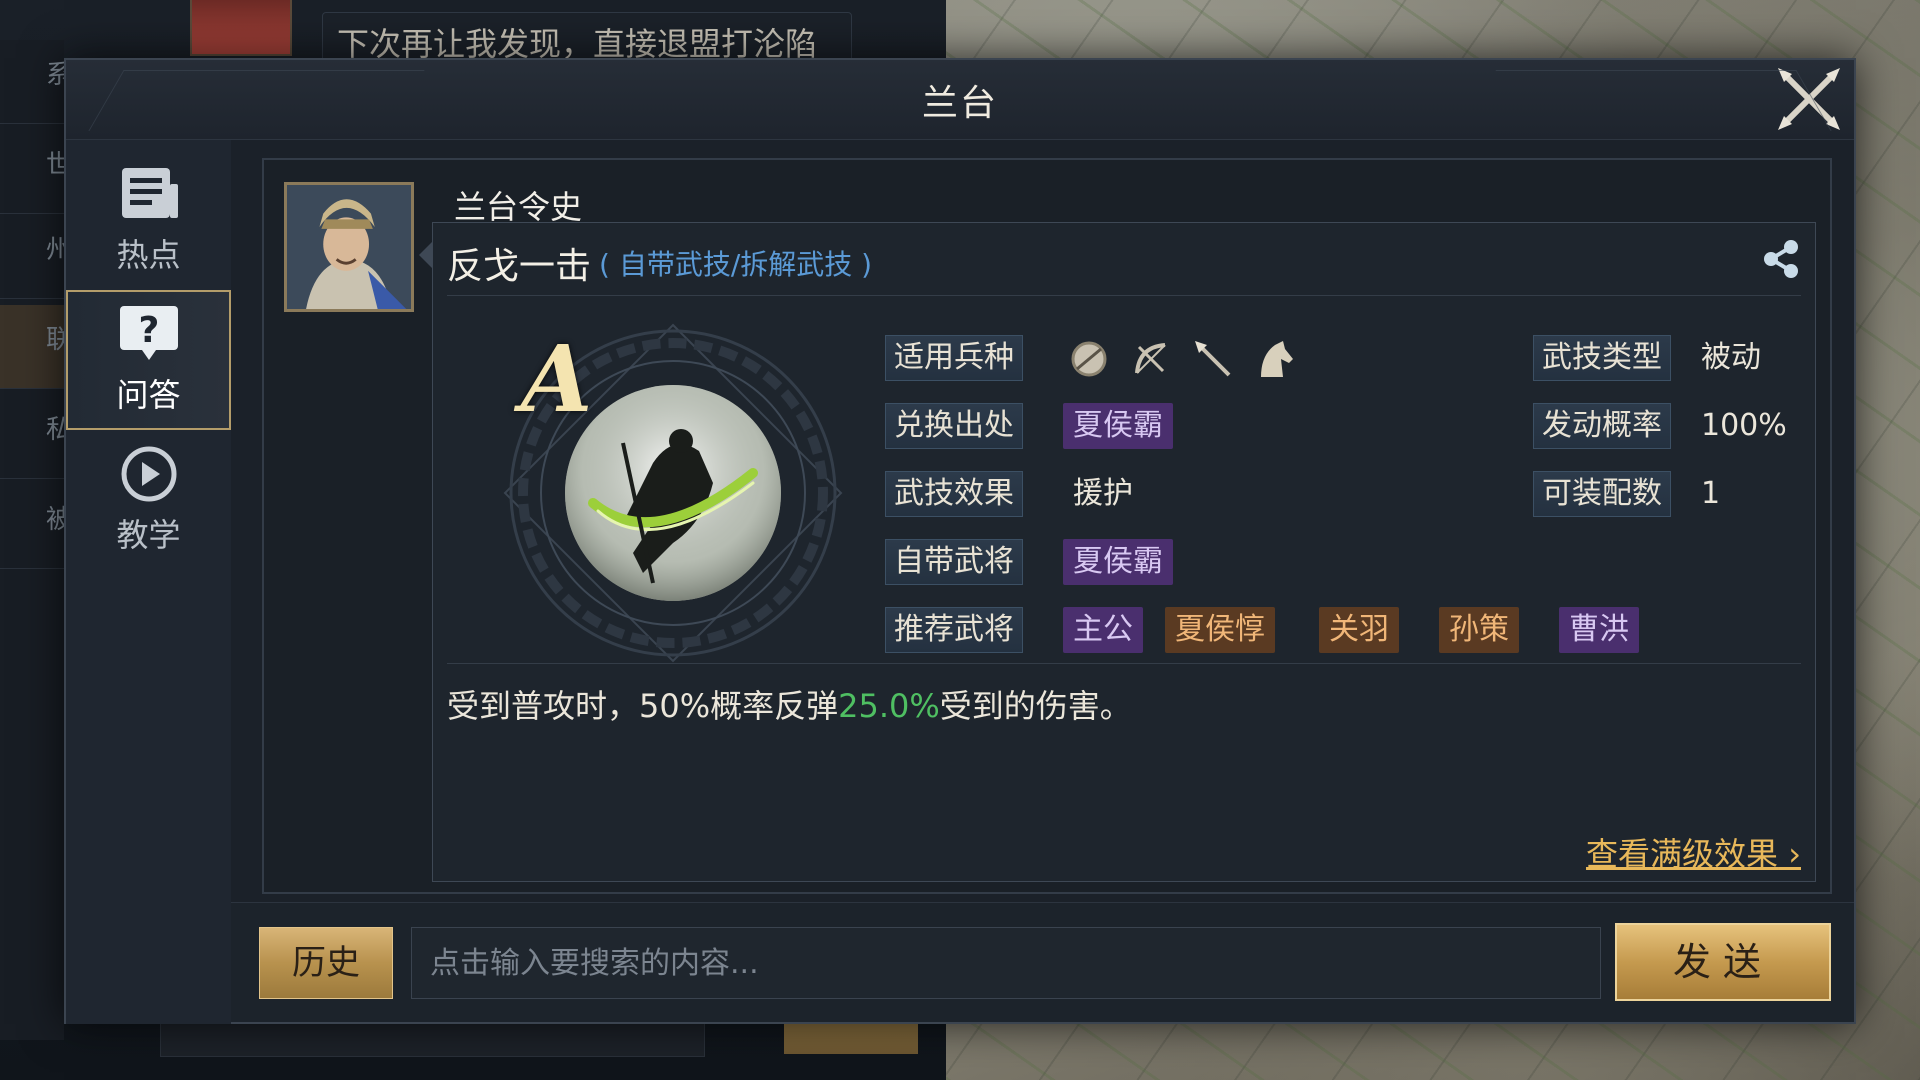 The width and height of the screenshot is (1920, 1080). I want to click on recommend-label: 推荐武将, so click(954, 630).